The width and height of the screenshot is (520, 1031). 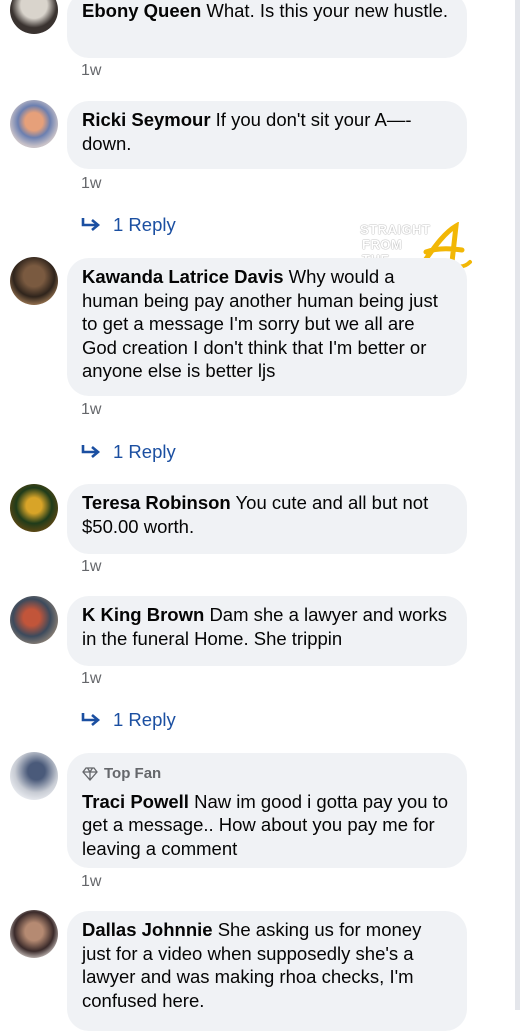 What do you see at coordinates (327, 10) in the screenshot?
I see `comment-text: What. Is this your new hustle.` at bounding box center [327, 10].